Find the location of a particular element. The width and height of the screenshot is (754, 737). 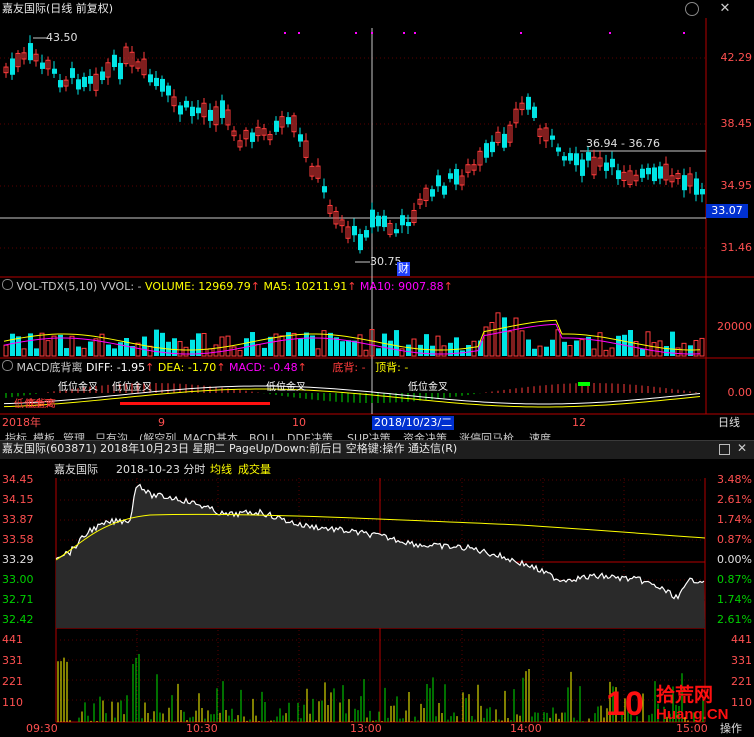

golden-cross-marker is located at coordinates (584, 384).